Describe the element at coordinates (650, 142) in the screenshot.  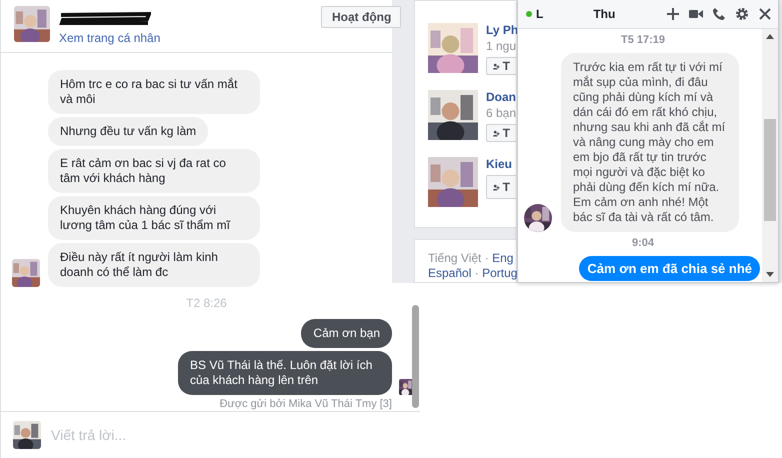
I see `message-bubble: Trước kia em rất tự ti với mí mắt sụp của mình, đi đâu cũng phải dùng kích mí và dán cái đó em rất khó chịu, nhưng sau khi anh đã cắt mí và nâng cung mày cho em em bjo đã rất tự tin trước mọi người và đặc biệt ko phải dùng đến kích mí nữa. Em cảm ơn anh nhé! Một bác sĩ đa tài và rất có tâm.` at that location.